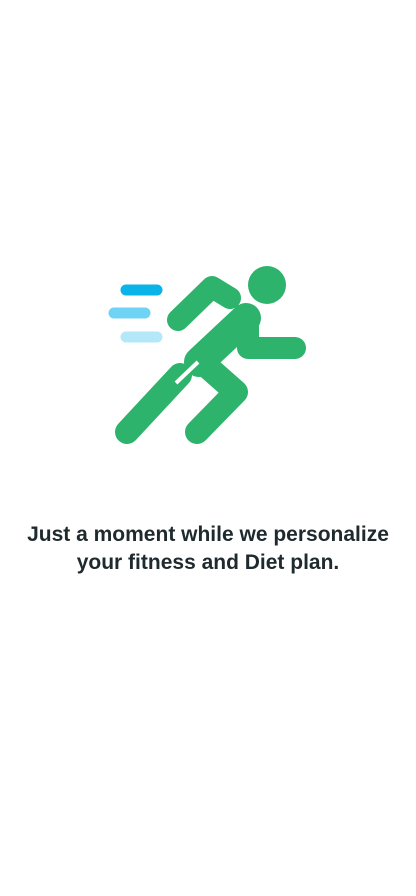 The image size is (416, 896). I want to click on speed-lines-icon, so click(135, 313).